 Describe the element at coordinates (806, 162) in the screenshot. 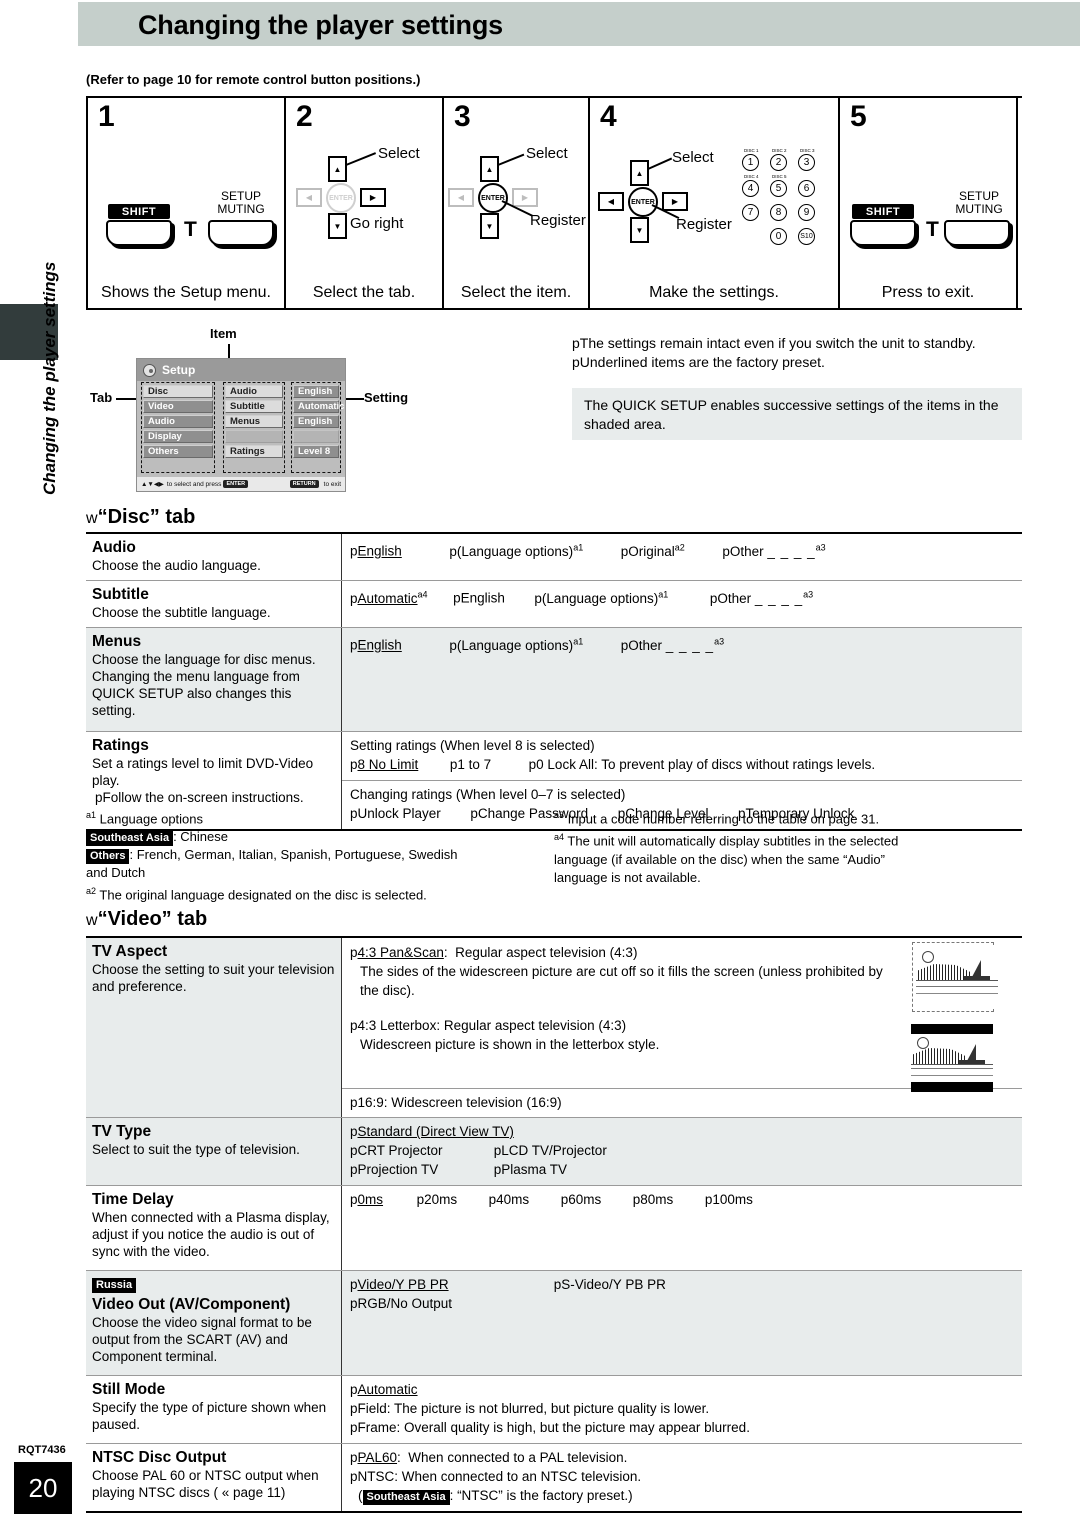

I see `numkey-3: 3` at that location.